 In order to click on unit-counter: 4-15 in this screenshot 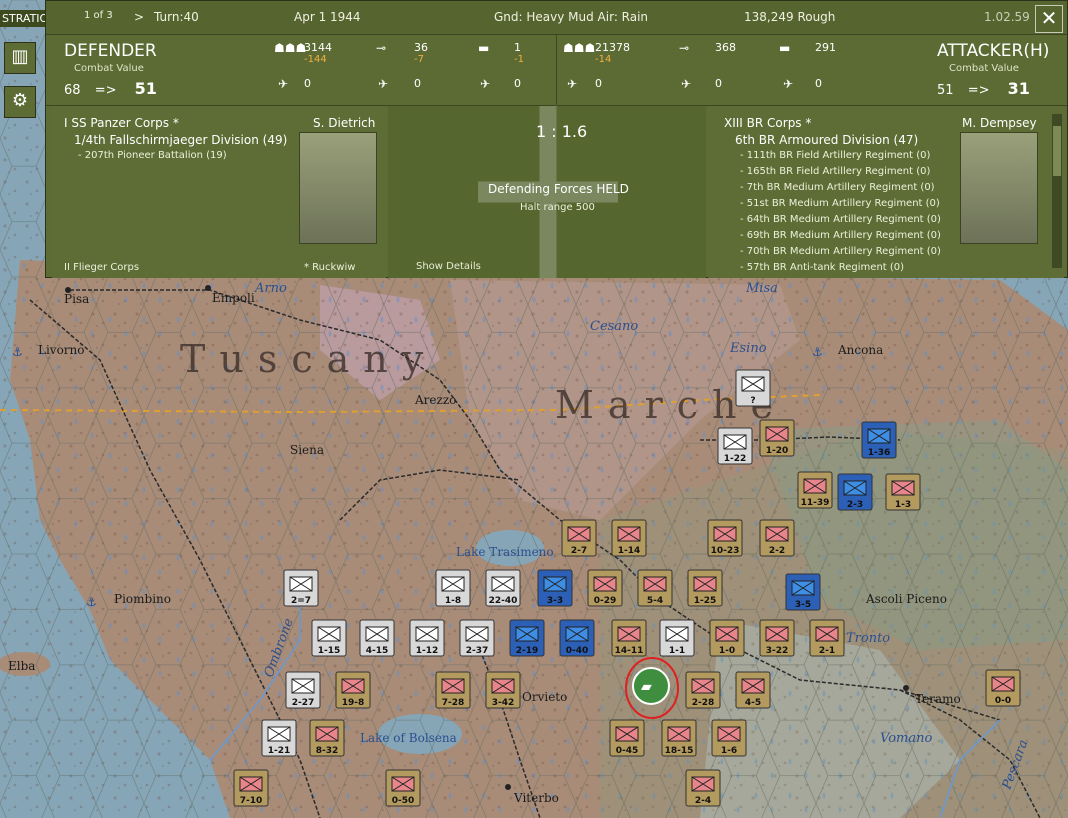, I will do `click(377, 638)`.